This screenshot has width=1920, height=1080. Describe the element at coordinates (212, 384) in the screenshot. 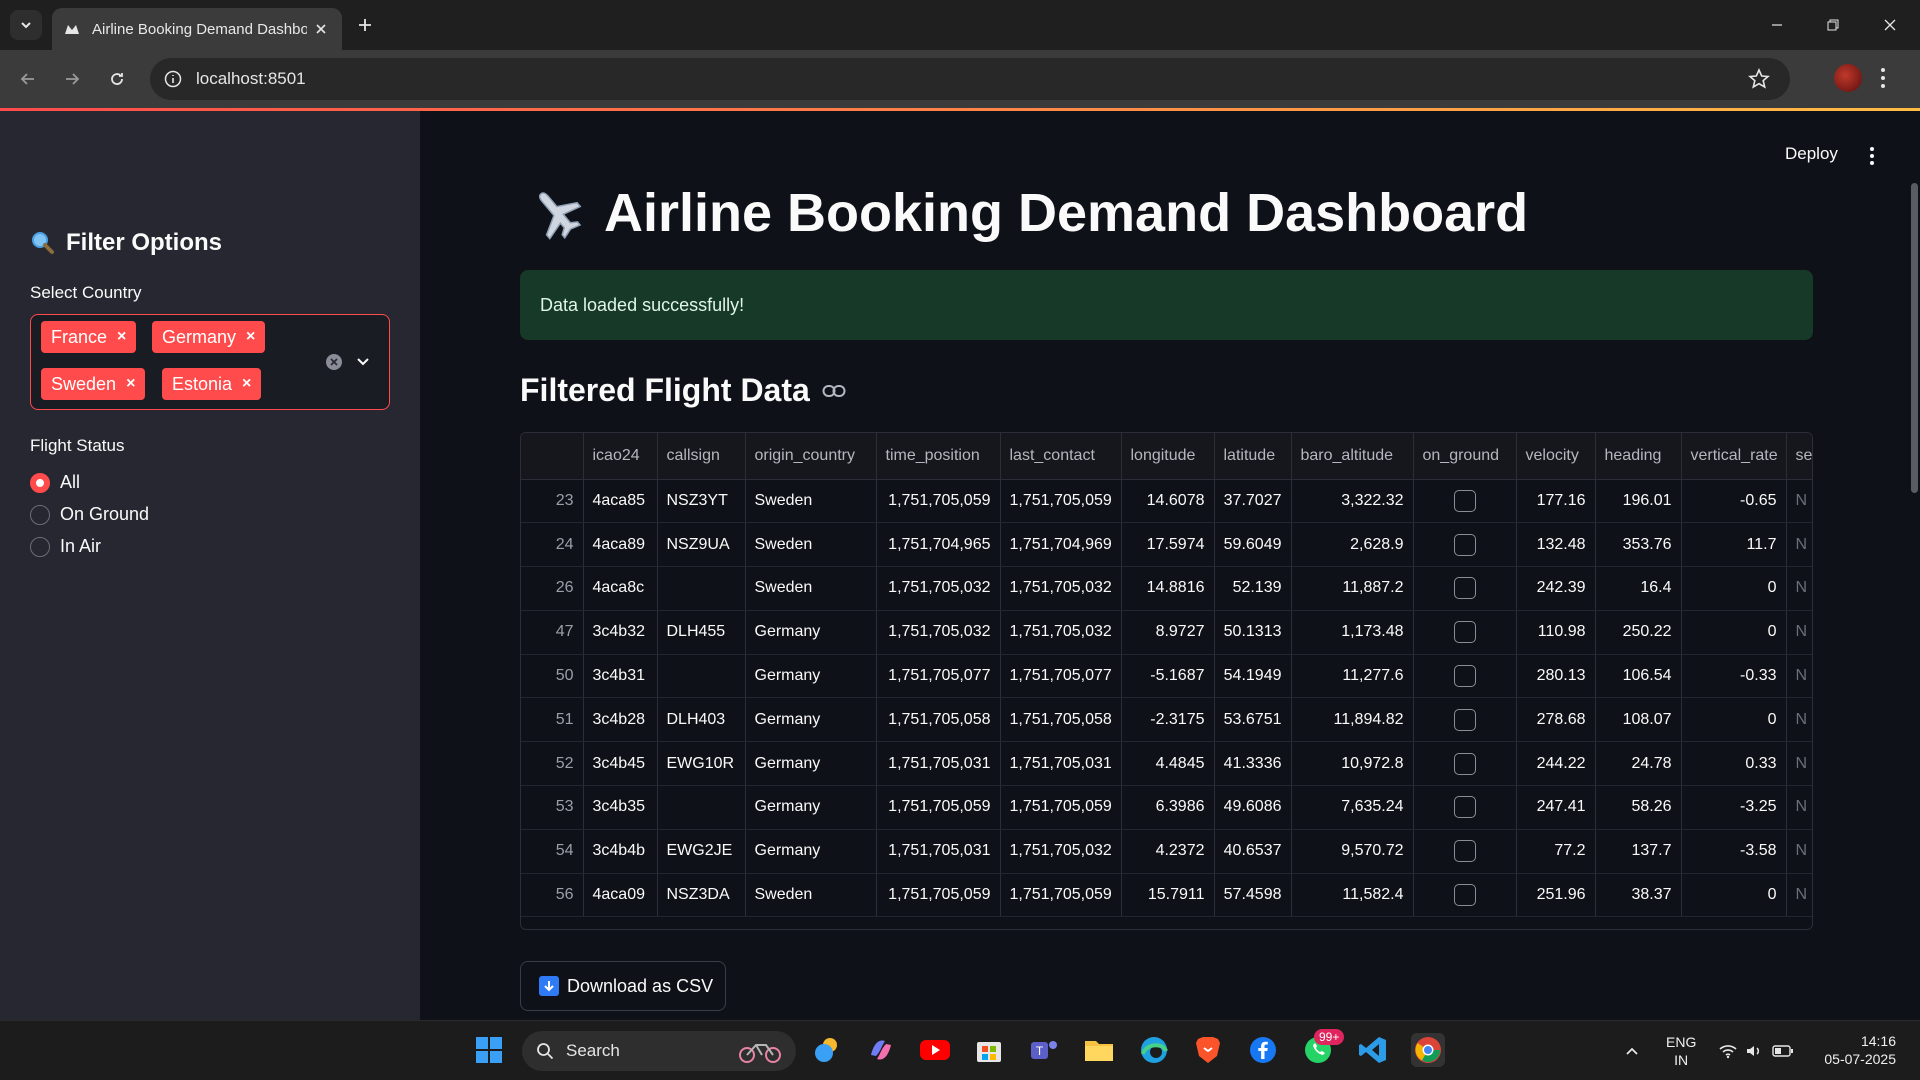

I see `country-chip-estonia: Estonia ×` at that location.